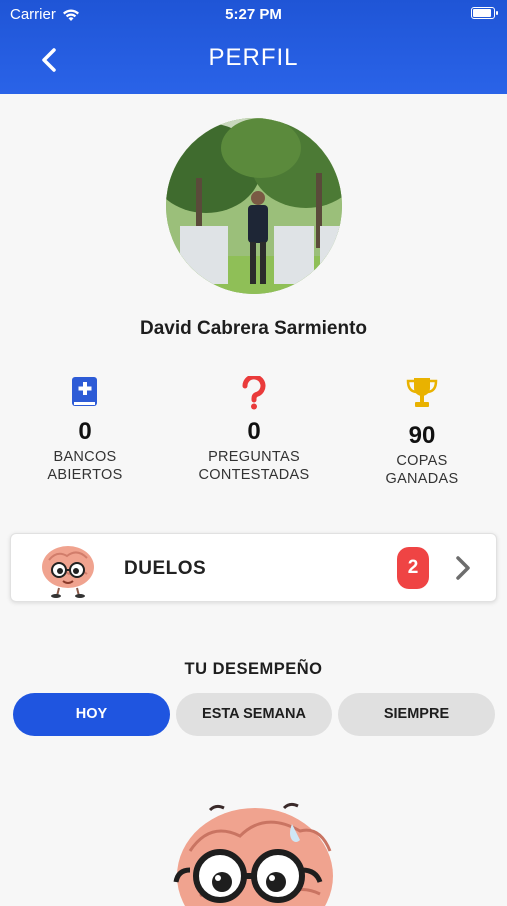  What do you see at coordinates (253, 567) in the screenshot?
I see `duelos-card: DUELOS 2` at bounding box center [253, 567].